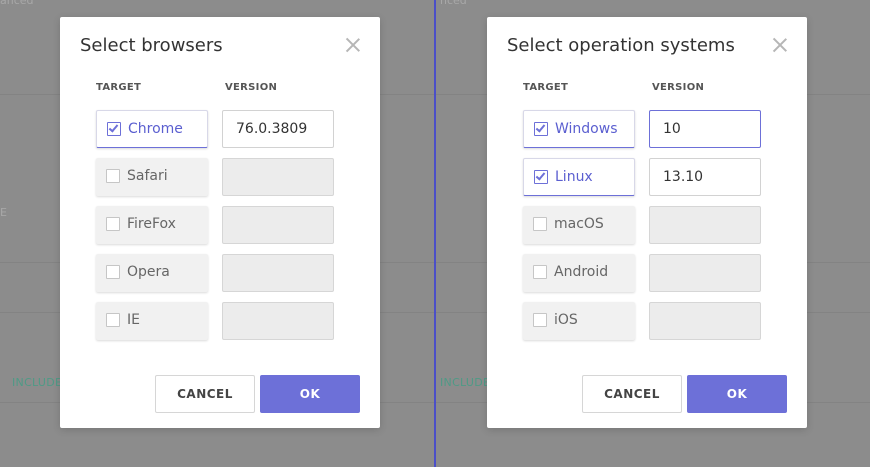 This screenshot has width=870, height=467. What do you see at coordinates (17, 3) in the screenshot?
I see `background-label: anced` at bounding box center [17, 3].